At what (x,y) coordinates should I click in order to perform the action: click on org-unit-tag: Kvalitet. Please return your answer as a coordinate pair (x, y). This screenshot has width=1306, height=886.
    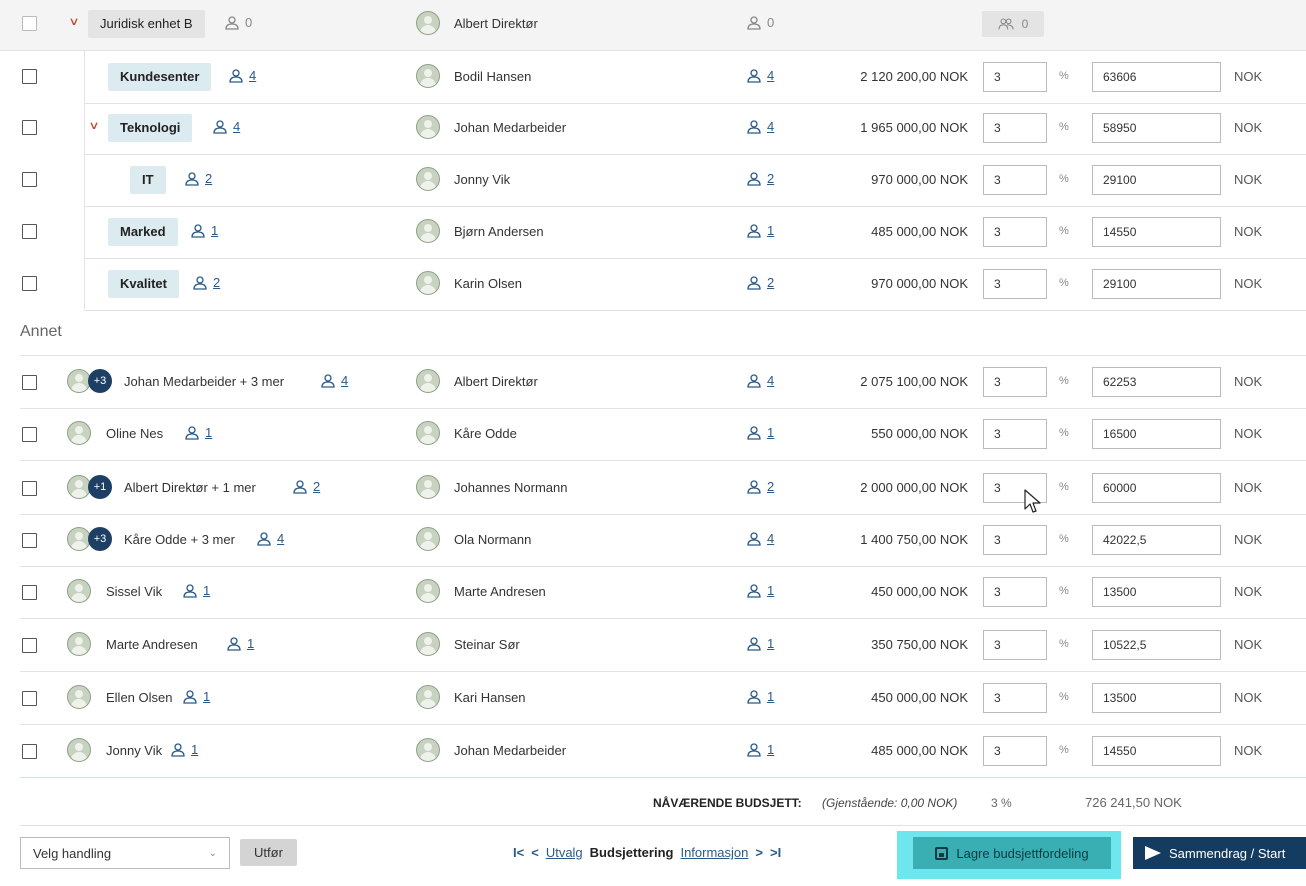
    Looking at the image, I should click on (143, 284).